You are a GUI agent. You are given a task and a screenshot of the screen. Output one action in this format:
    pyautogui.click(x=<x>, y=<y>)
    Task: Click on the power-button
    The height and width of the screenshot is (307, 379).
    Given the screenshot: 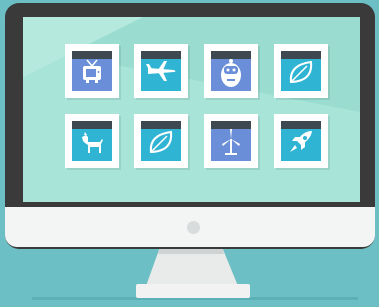 What is the action you would take?
    pyautogui.click(x=193, y=227)
    